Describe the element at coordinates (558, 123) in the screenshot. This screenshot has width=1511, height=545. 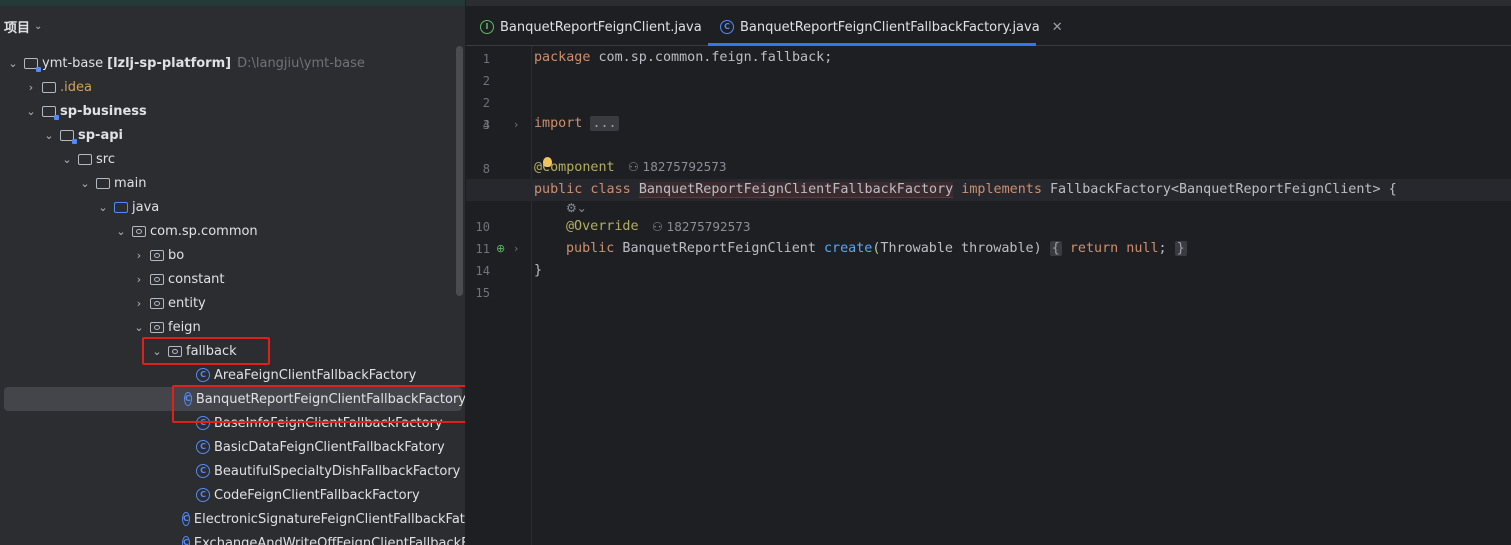
I see `keyword: import` at that location.